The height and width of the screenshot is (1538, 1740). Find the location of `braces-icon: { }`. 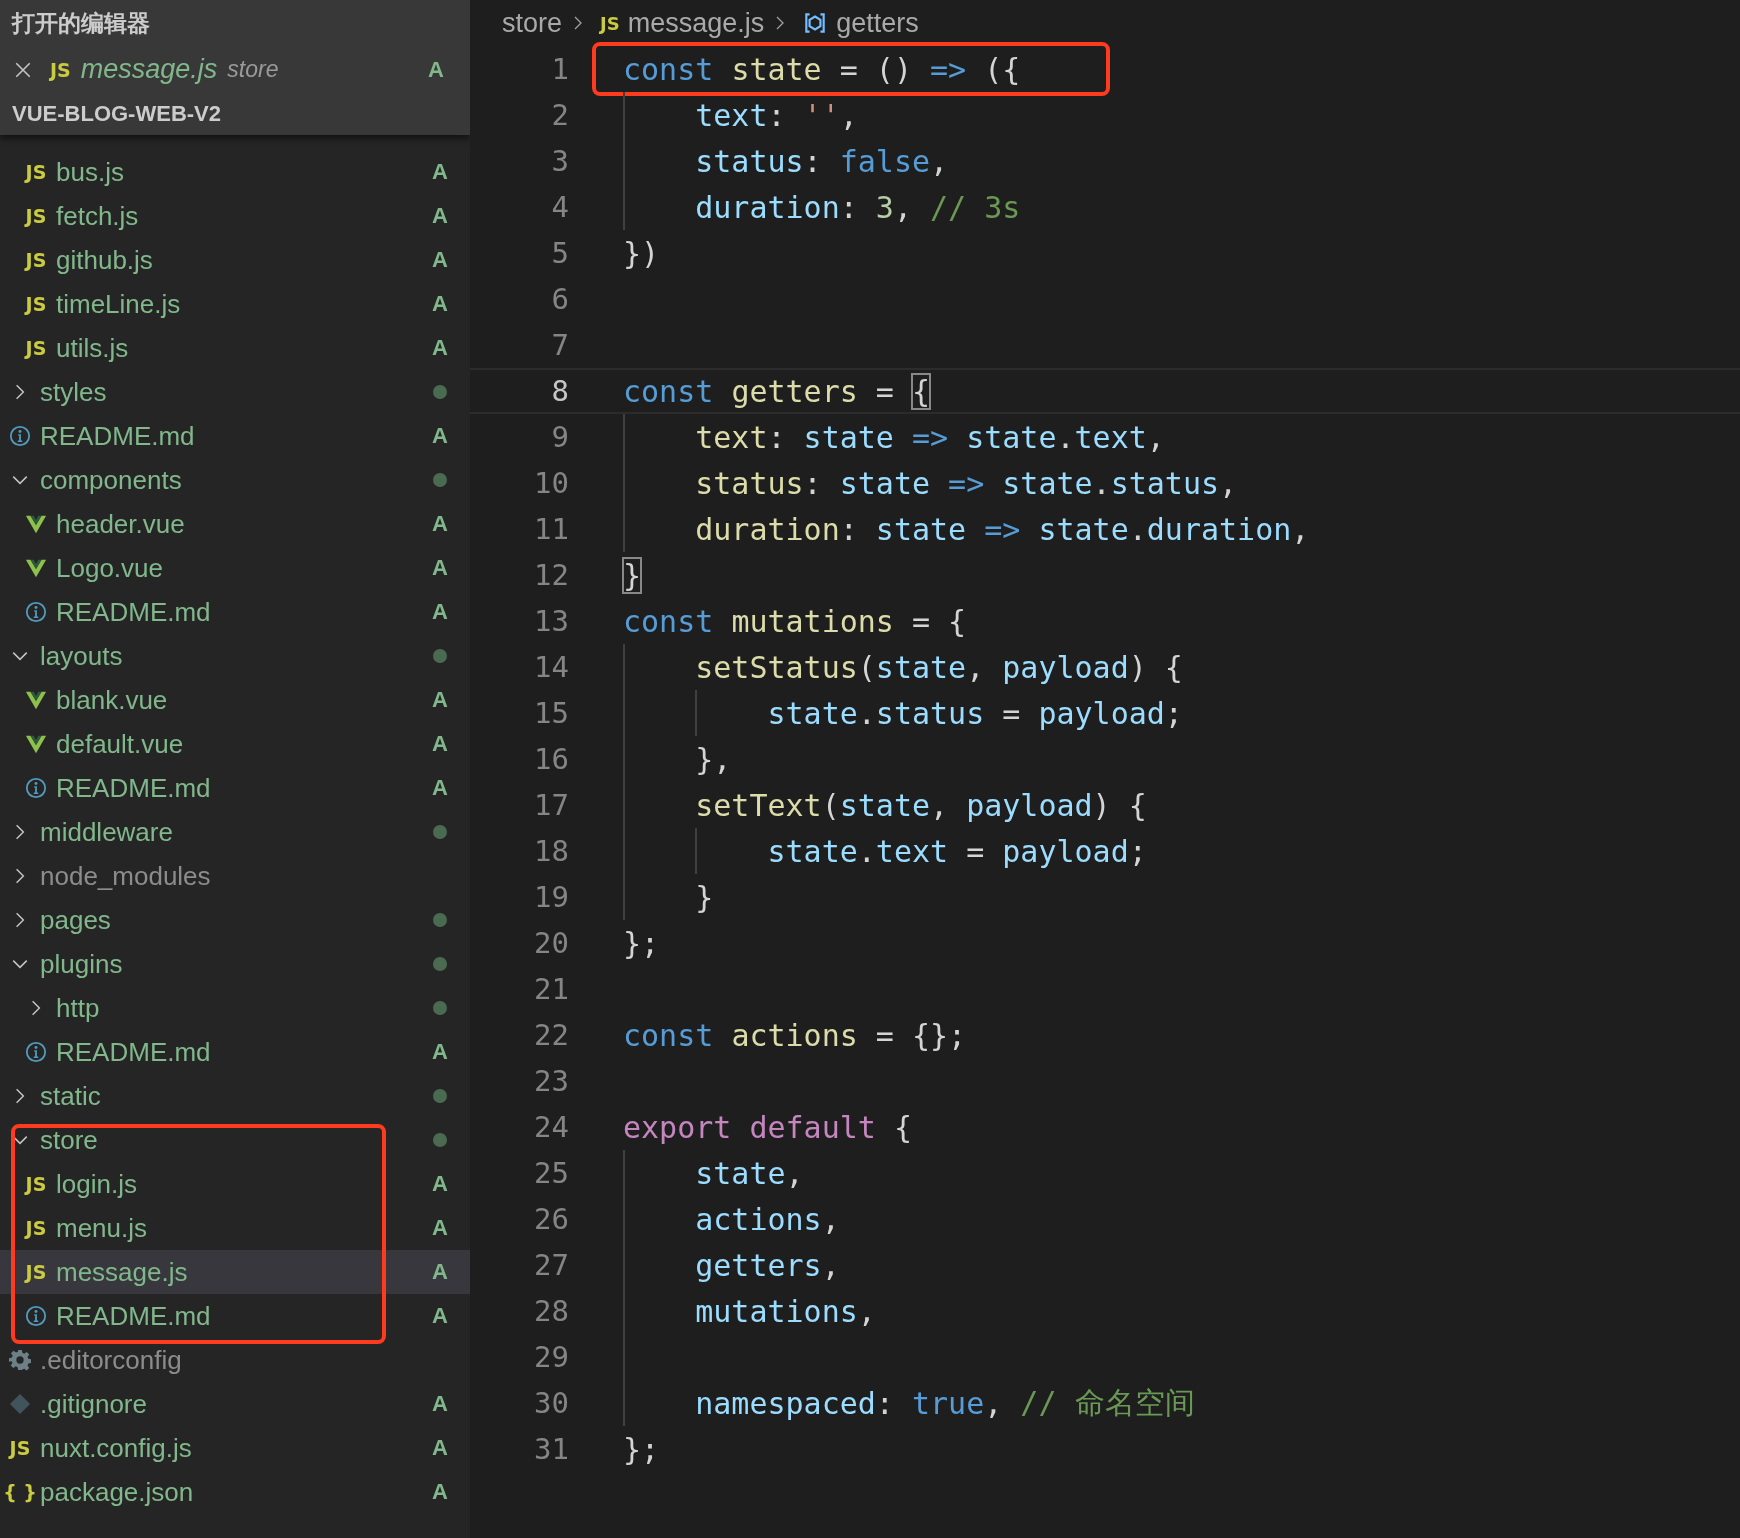

braces-icon: { } is located at coordinates (20, 1492).